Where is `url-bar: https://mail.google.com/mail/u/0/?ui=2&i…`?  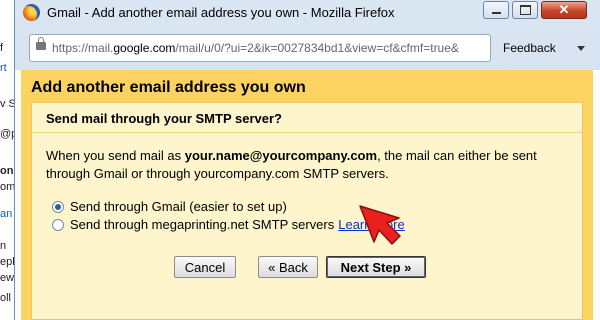
url-bar: https://mail.google.com/mail/u/0/?ui=2&i… is located at coordinates (260, 48).